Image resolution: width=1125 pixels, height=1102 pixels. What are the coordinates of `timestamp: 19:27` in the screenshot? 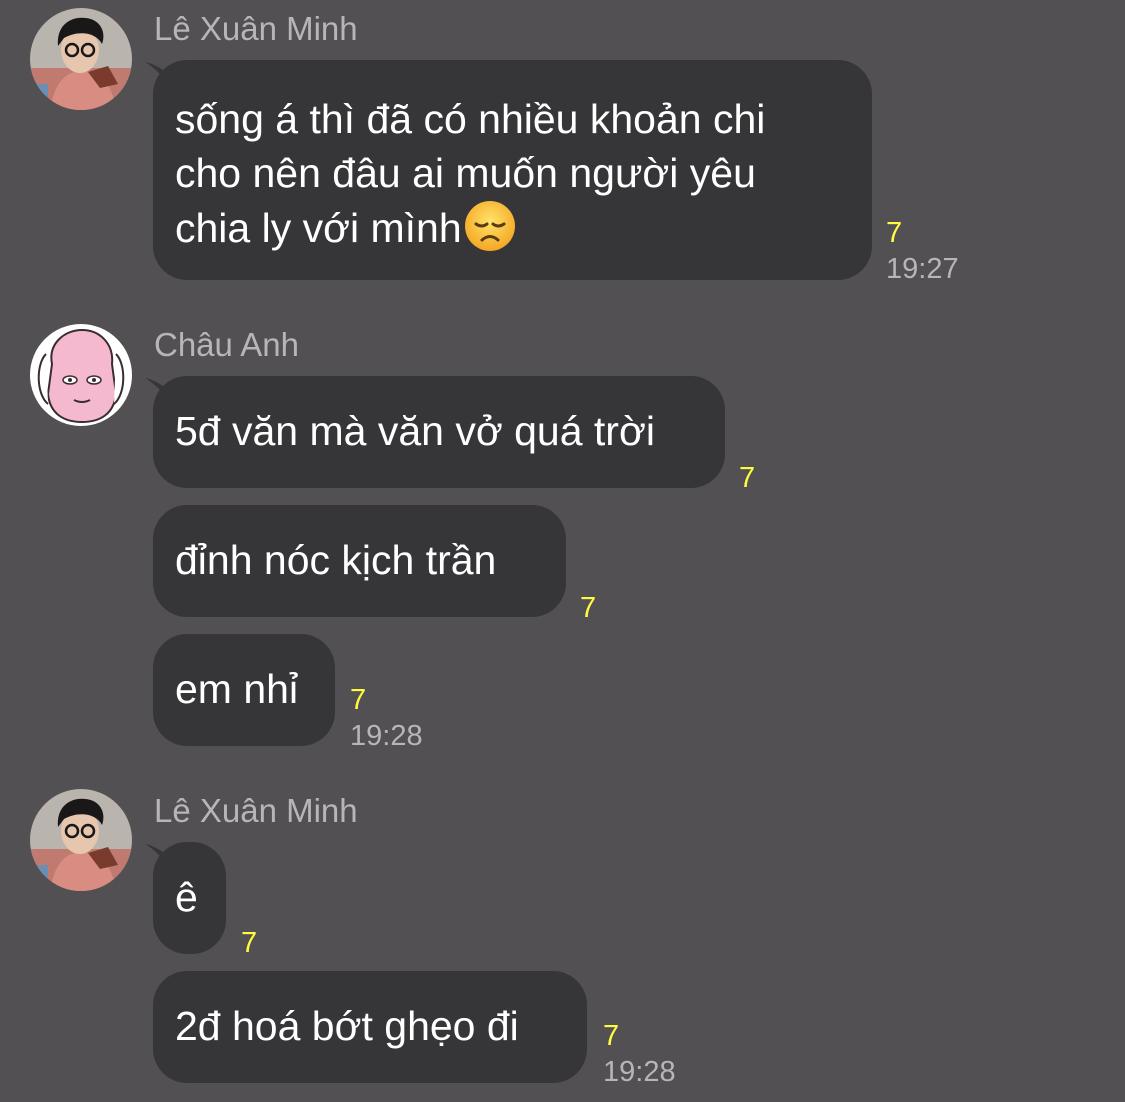 It's located at (922, 269).